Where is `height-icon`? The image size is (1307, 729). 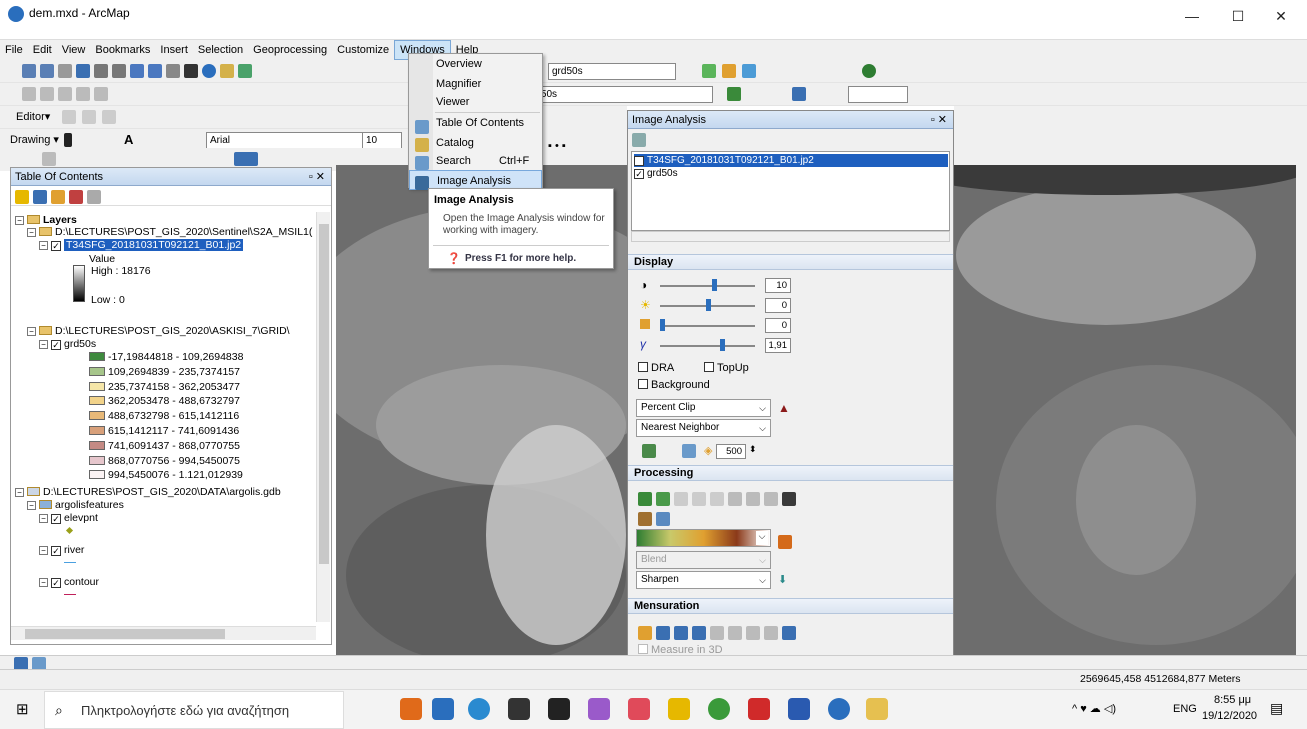 height-icon is located at coordinates (663, 633).